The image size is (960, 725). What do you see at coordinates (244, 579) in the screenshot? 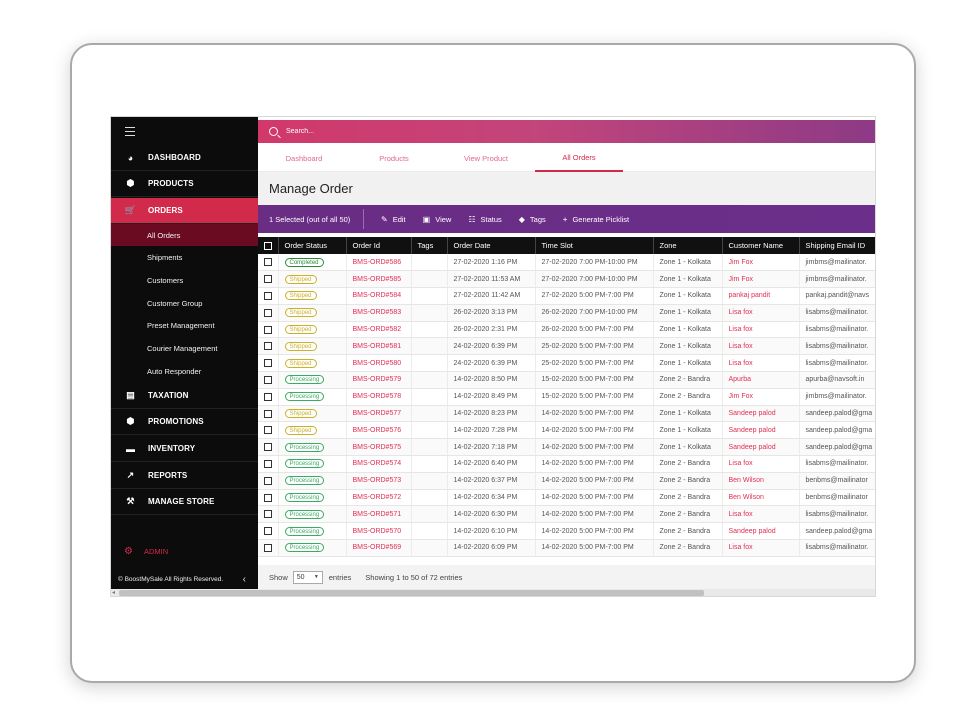
I see `collapse-sidebar-icon: ‹` at bounding box center [244, 579].